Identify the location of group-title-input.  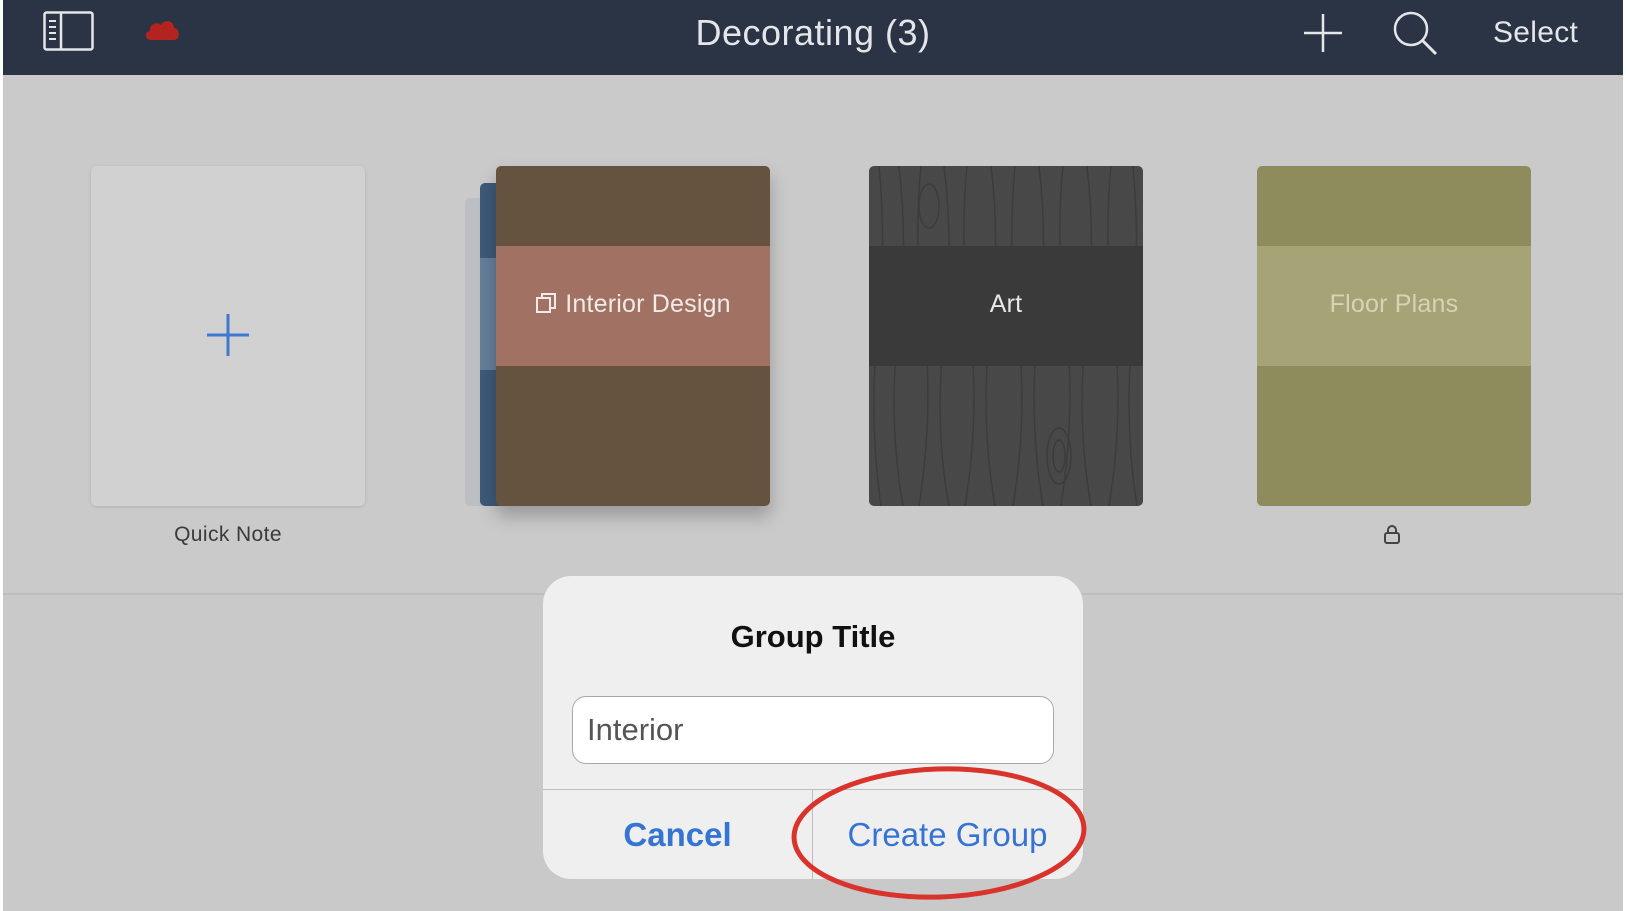
(813, 730).